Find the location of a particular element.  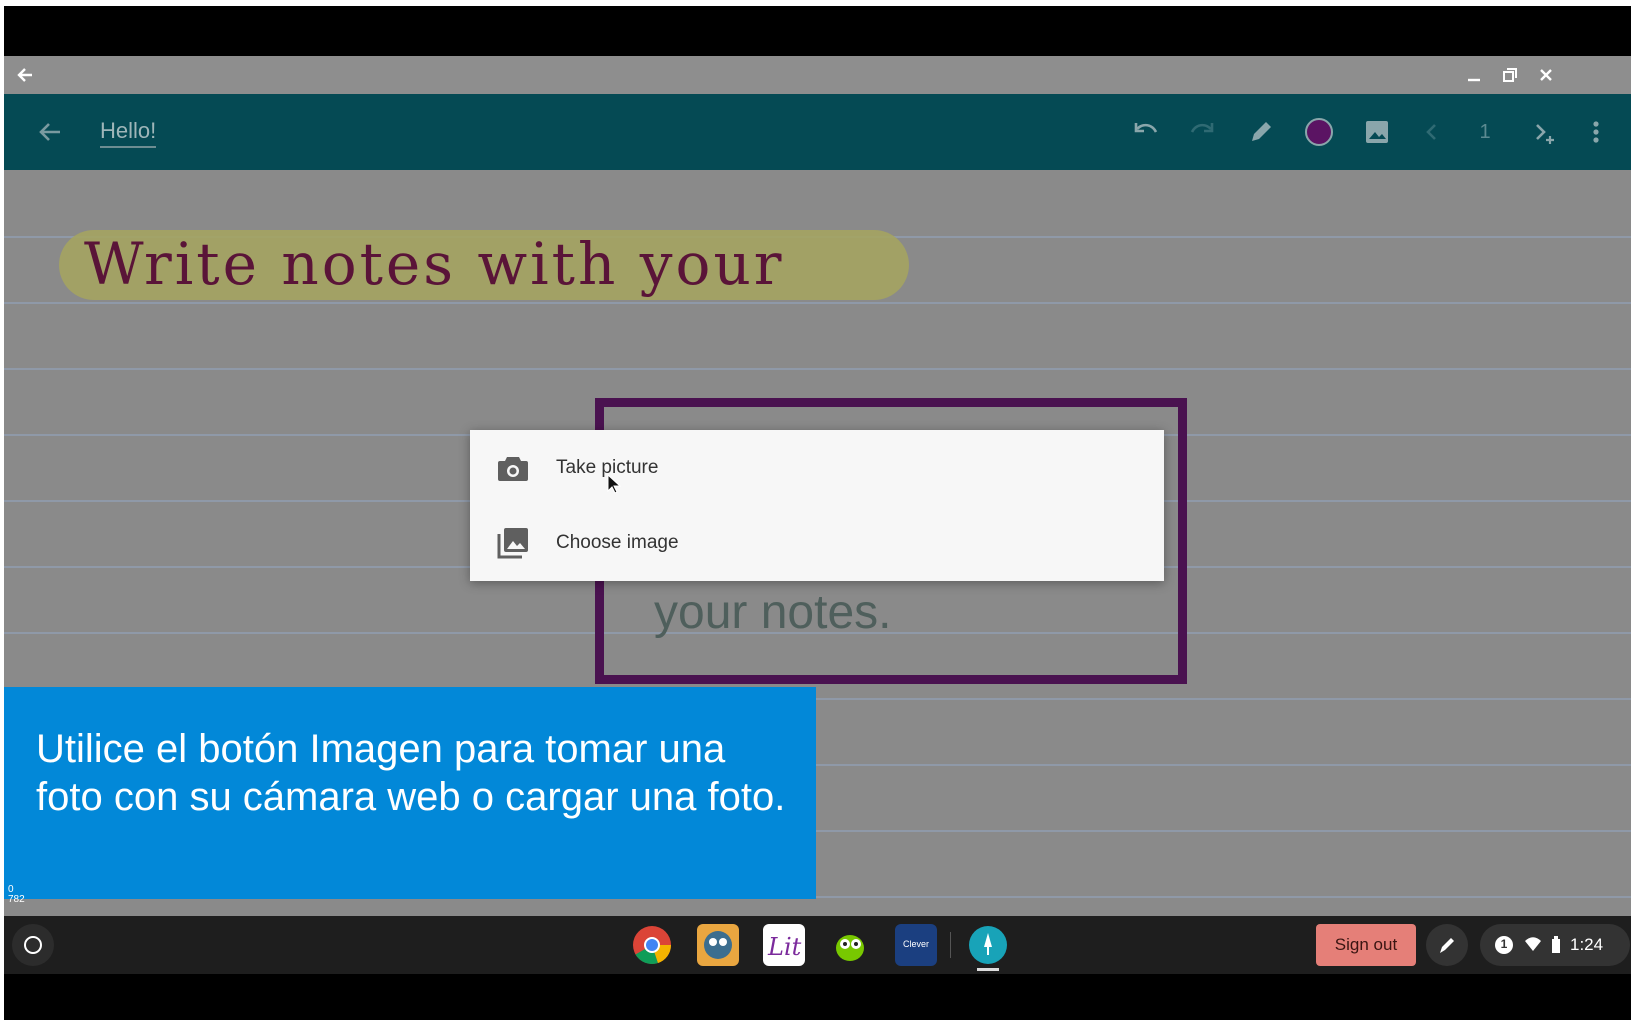

mouse-cursor-icon is located at coordinates (614, 484).